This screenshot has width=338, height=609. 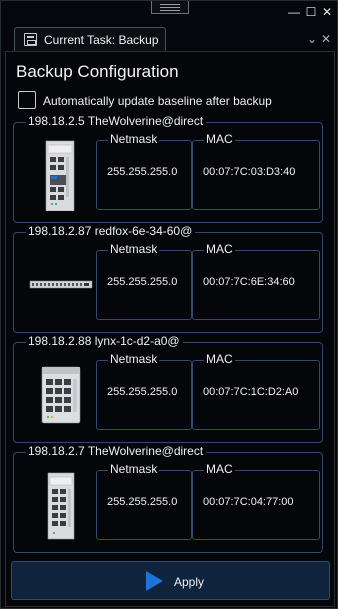 I want to click on minimize-icon: —, so click(x=294, y=12).